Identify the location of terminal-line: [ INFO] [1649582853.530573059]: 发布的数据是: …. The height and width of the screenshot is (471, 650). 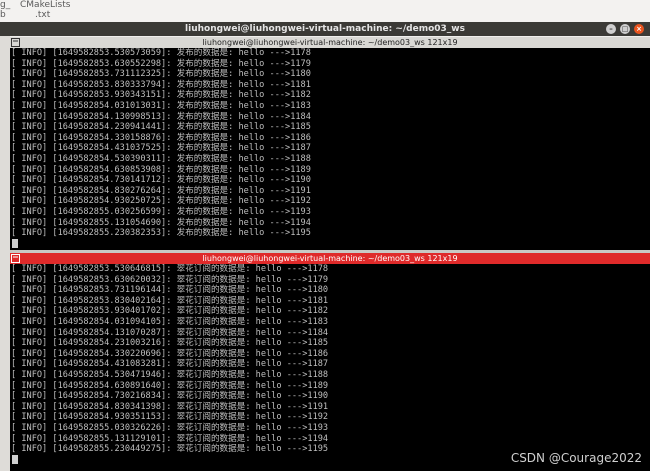
(161, 53).